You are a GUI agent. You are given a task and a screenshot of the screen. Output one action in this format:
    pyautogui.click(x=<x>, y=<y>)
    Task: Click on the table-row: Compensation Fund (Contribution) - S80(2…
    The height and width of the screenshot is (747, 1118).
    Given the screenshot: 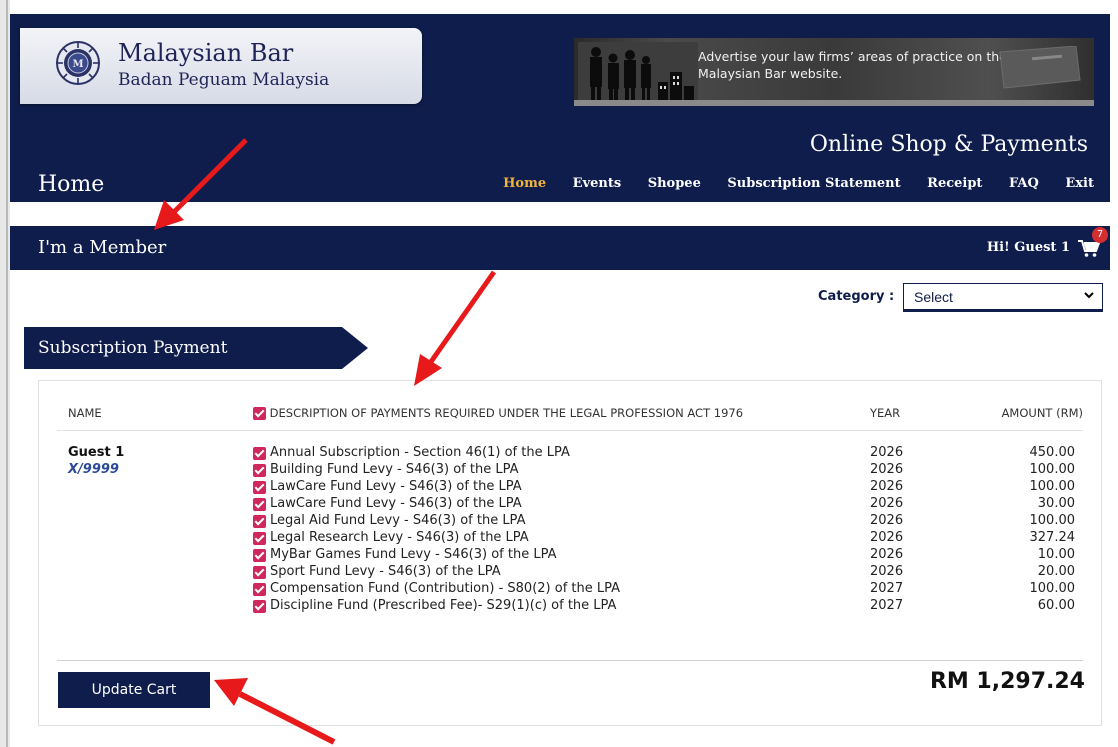 What is the action you would take?
    pyautogui.click(x=668, y=589)
    